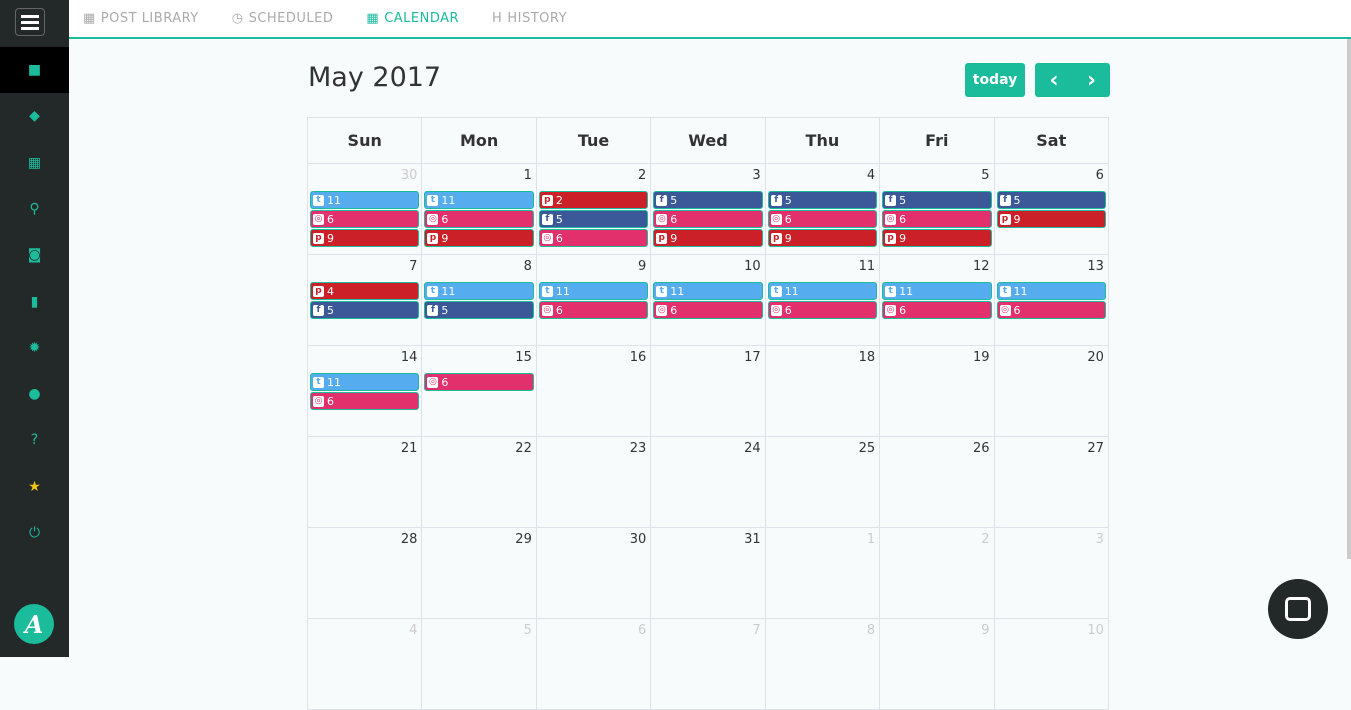 This screenshot has width=1351, height=710. Describe the element at coordinates (937, 573) in the screenshot. I see `day-cell: 2` at that location.